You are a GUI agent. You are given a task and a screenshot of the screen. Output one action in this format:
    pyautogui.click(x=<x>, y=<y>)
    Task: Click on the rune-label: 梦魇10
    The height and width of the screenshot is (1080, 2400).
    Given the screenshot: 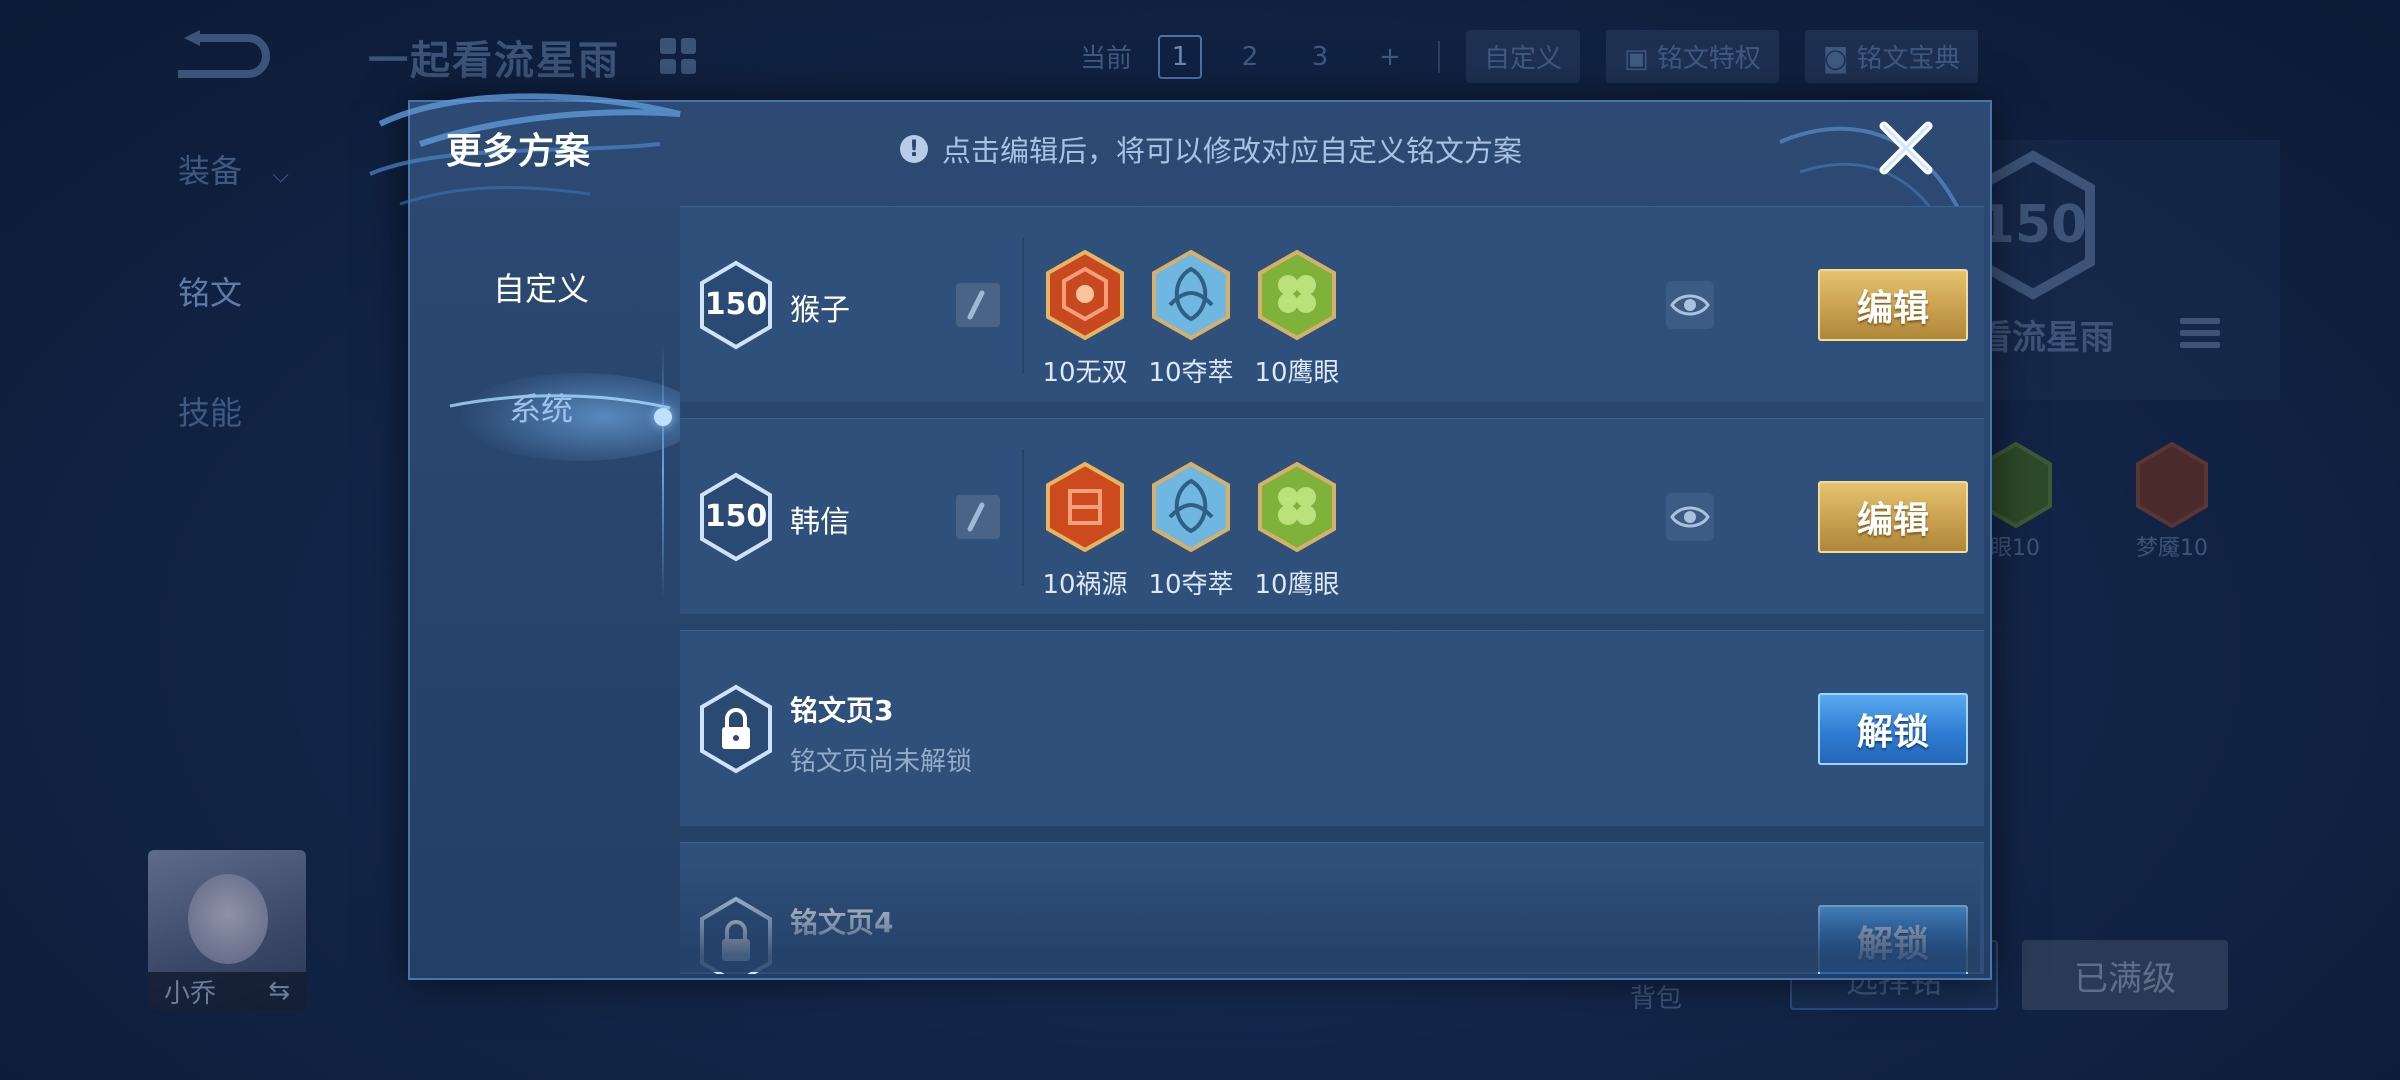 What is the action you would take?
    pyautogui.click(x=2172, y=548)
    